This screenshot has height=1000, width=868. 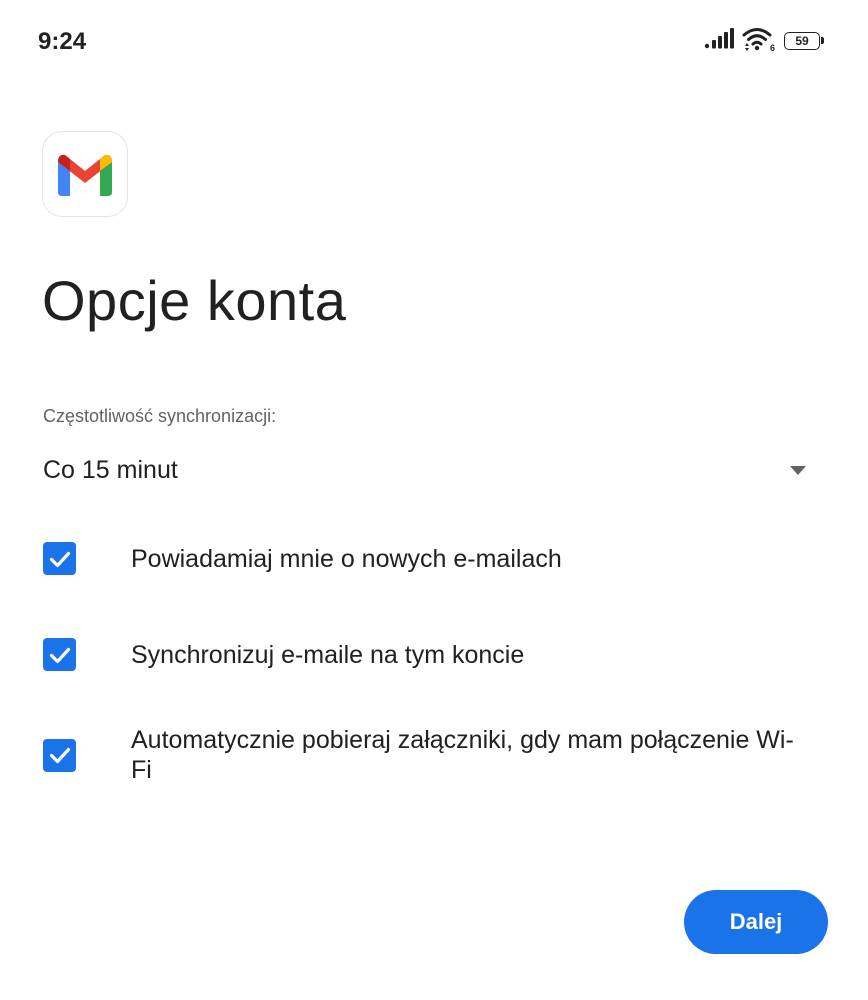 What do you see at coordinates (328, 654) in the screenshot?
I see `option-label: Synchronizuj e-maile na tym koncie` at bounding box center [328, 654].